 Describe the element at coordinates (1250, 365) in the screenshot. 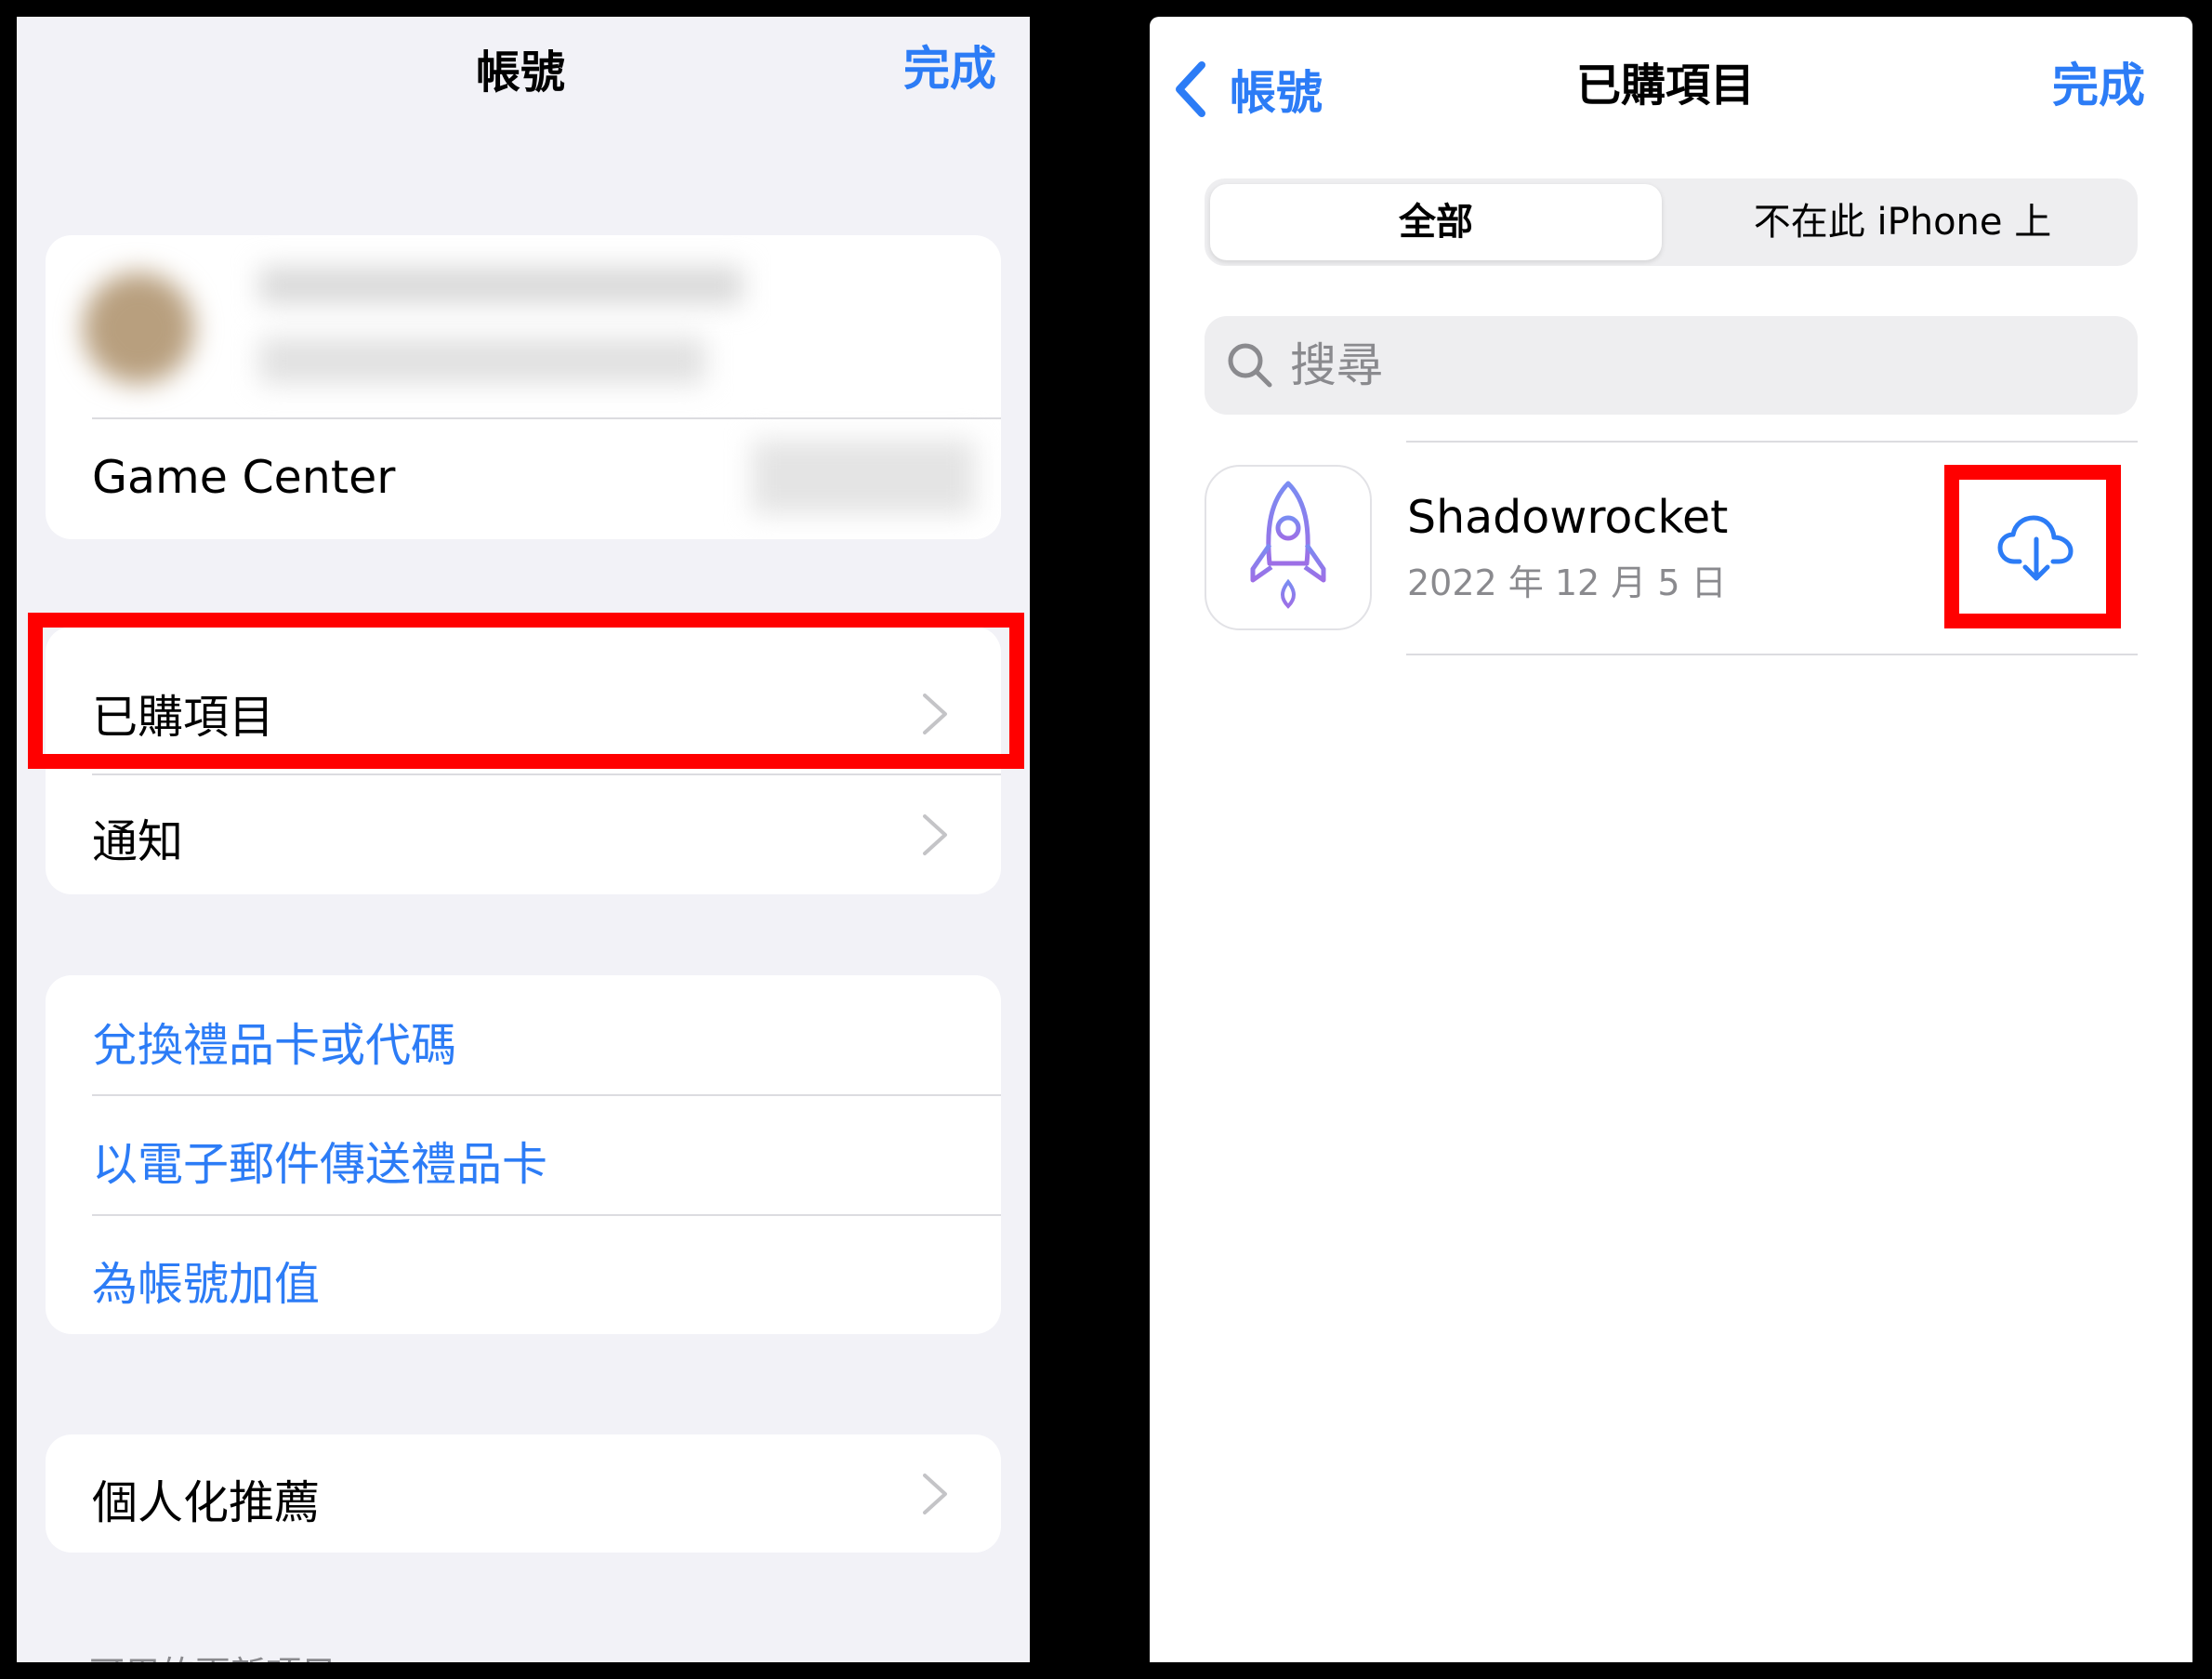

I see `search-icon` at that location.